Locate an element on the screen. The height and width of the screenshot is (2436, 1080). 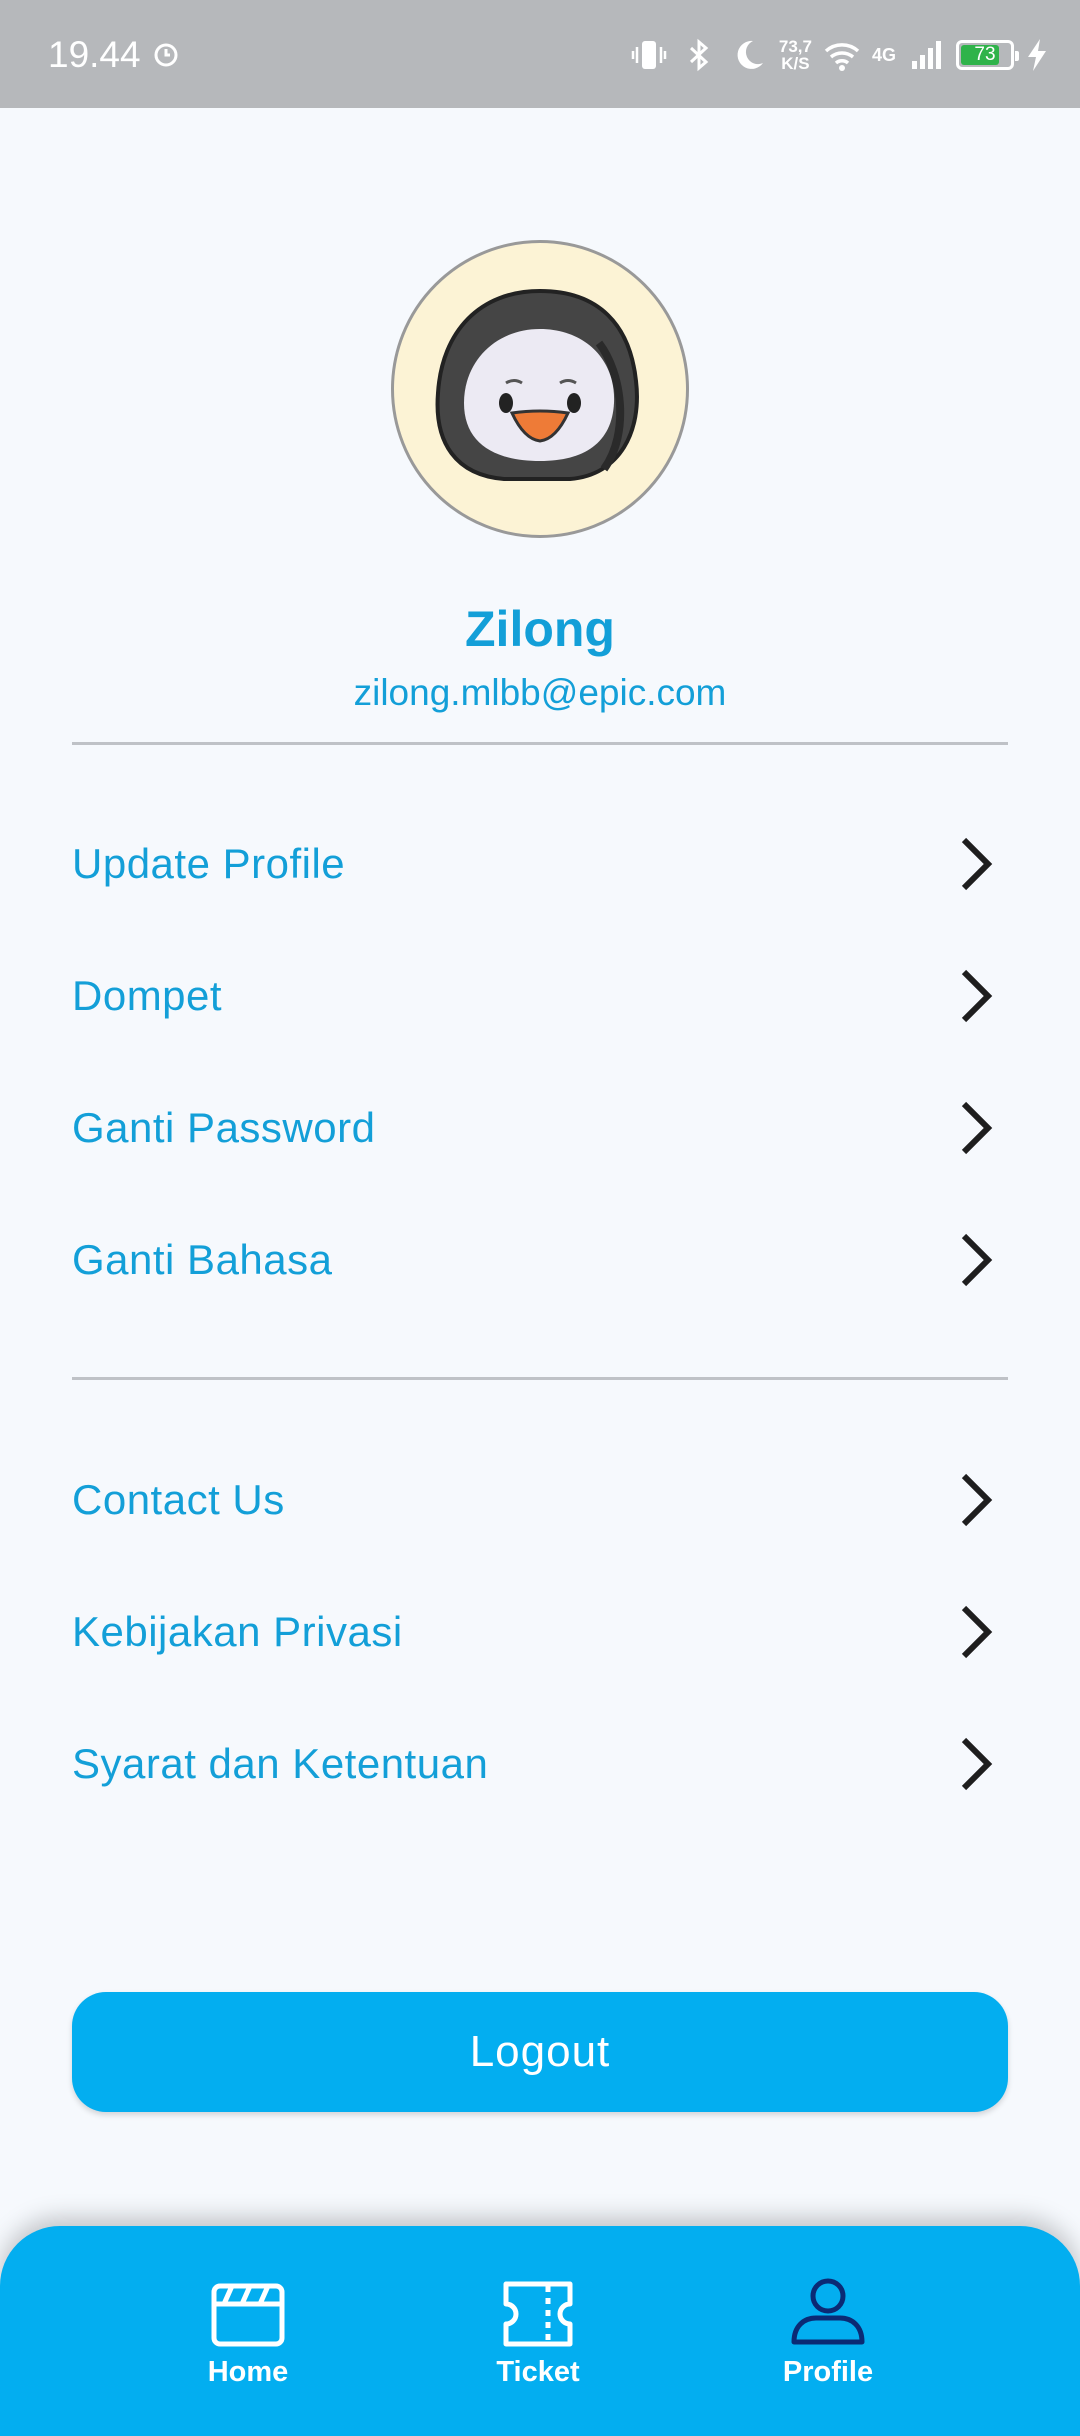
user-icon is located at coordinates (828, 2311).